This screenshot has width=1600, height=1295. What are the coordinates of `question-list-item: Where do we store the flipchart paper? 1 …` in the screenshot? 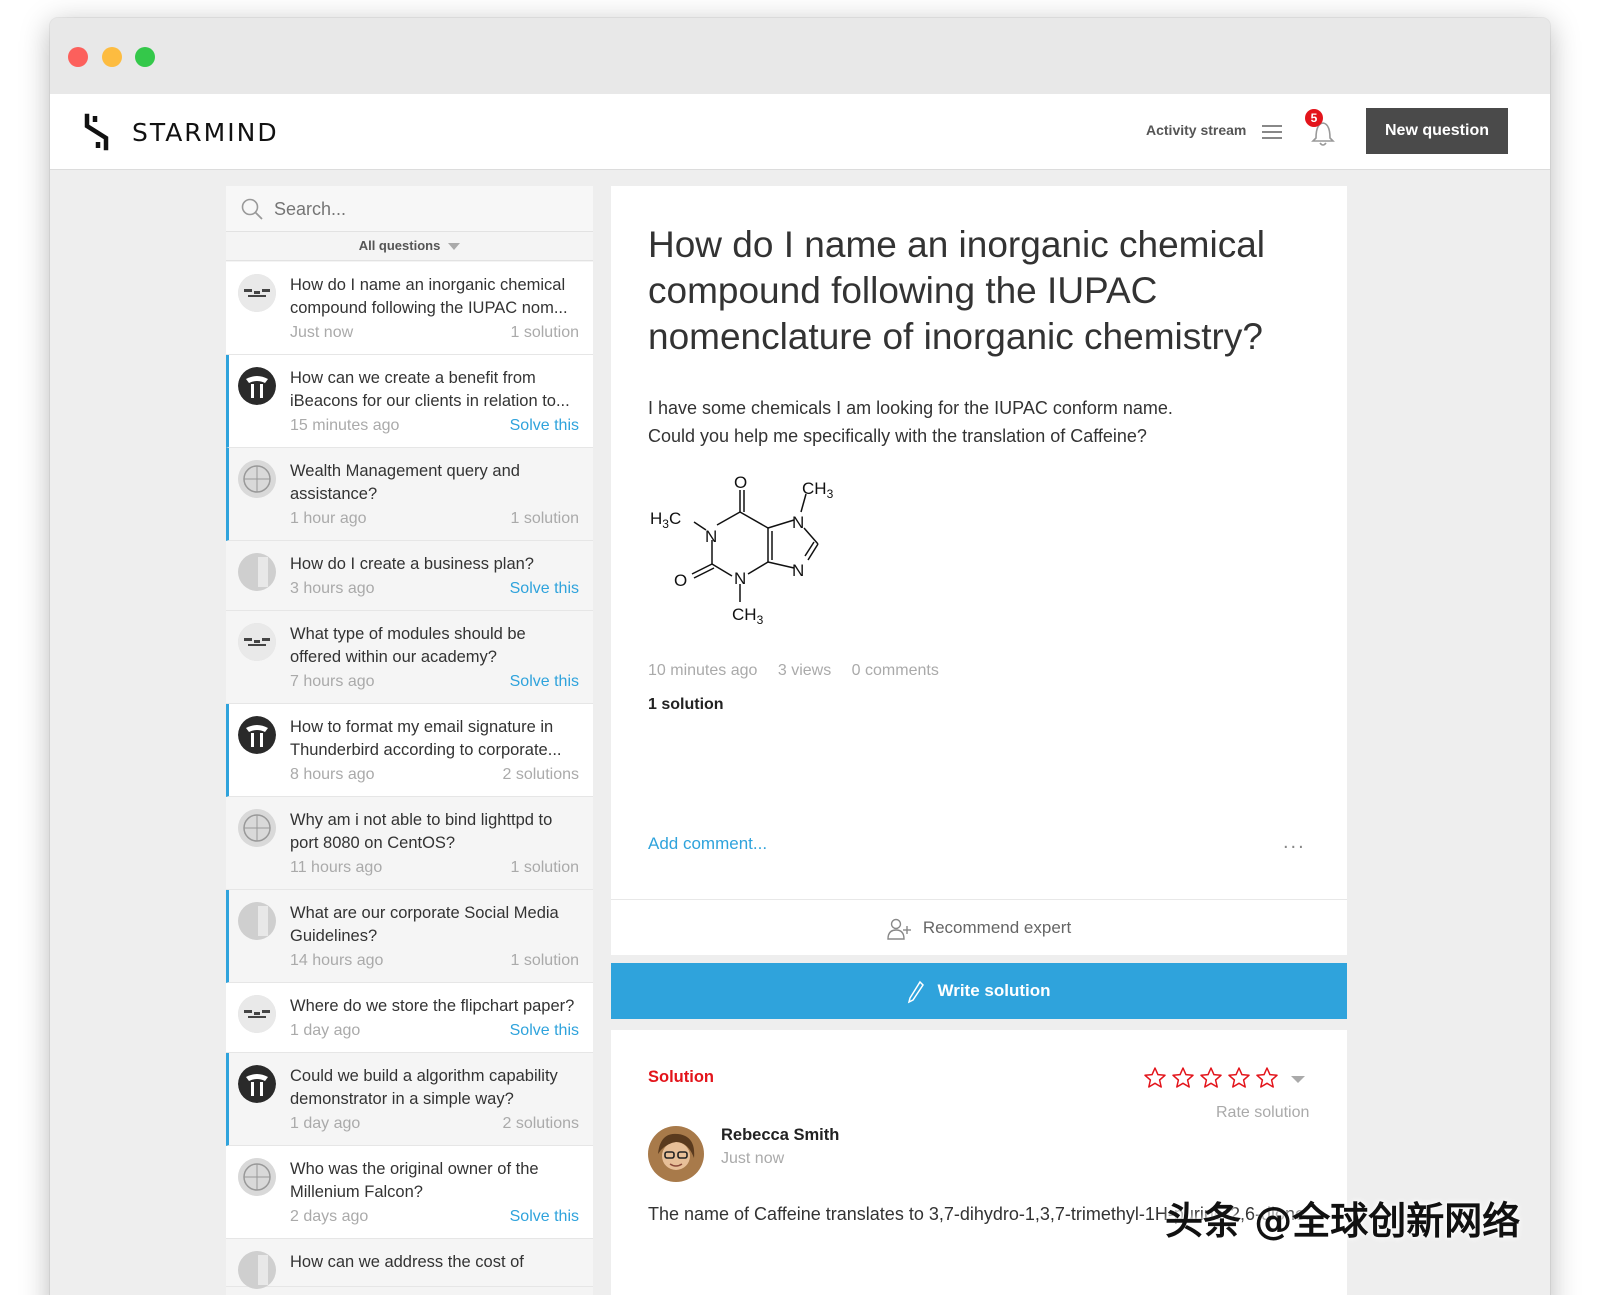 It's located at (409, 1018).